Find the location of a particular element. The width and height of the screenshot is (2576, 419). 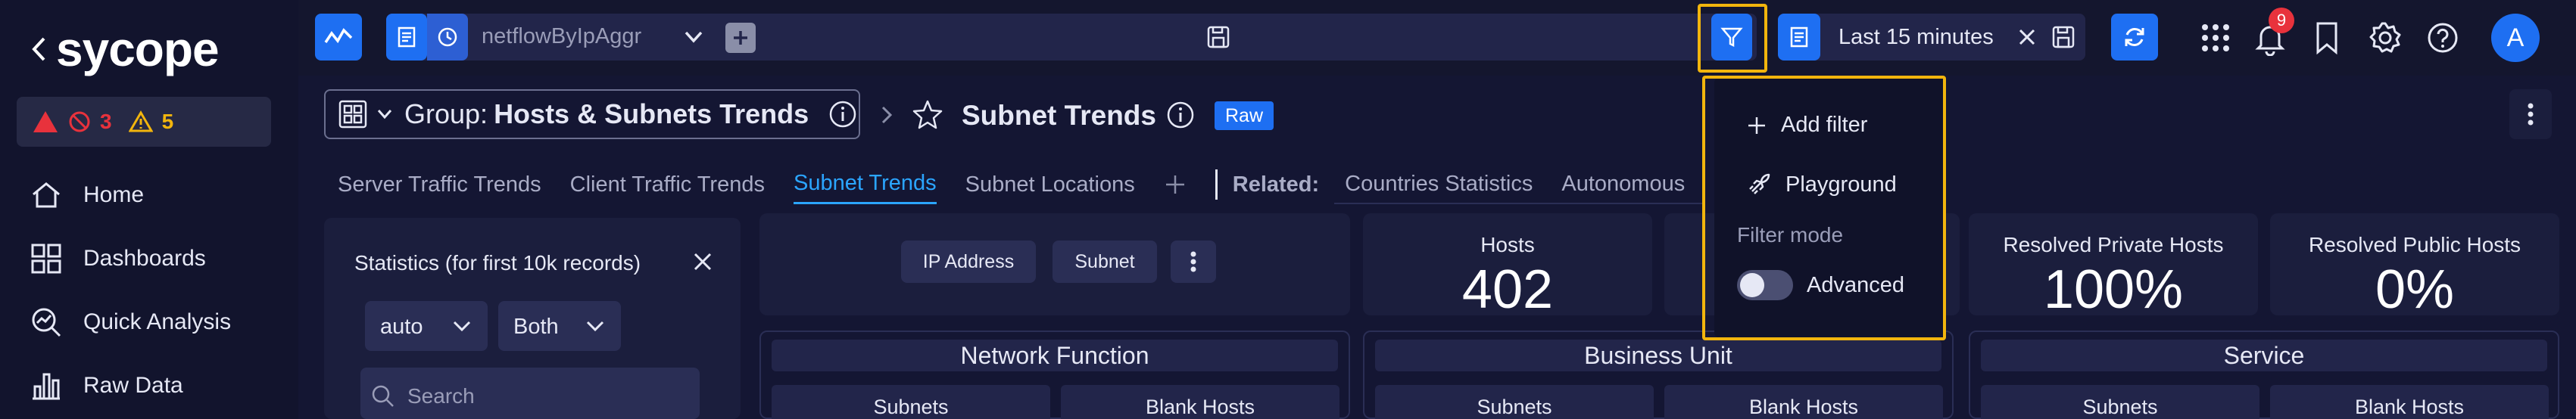

filter-menu-highlight is located at coordinates (1824, 208).